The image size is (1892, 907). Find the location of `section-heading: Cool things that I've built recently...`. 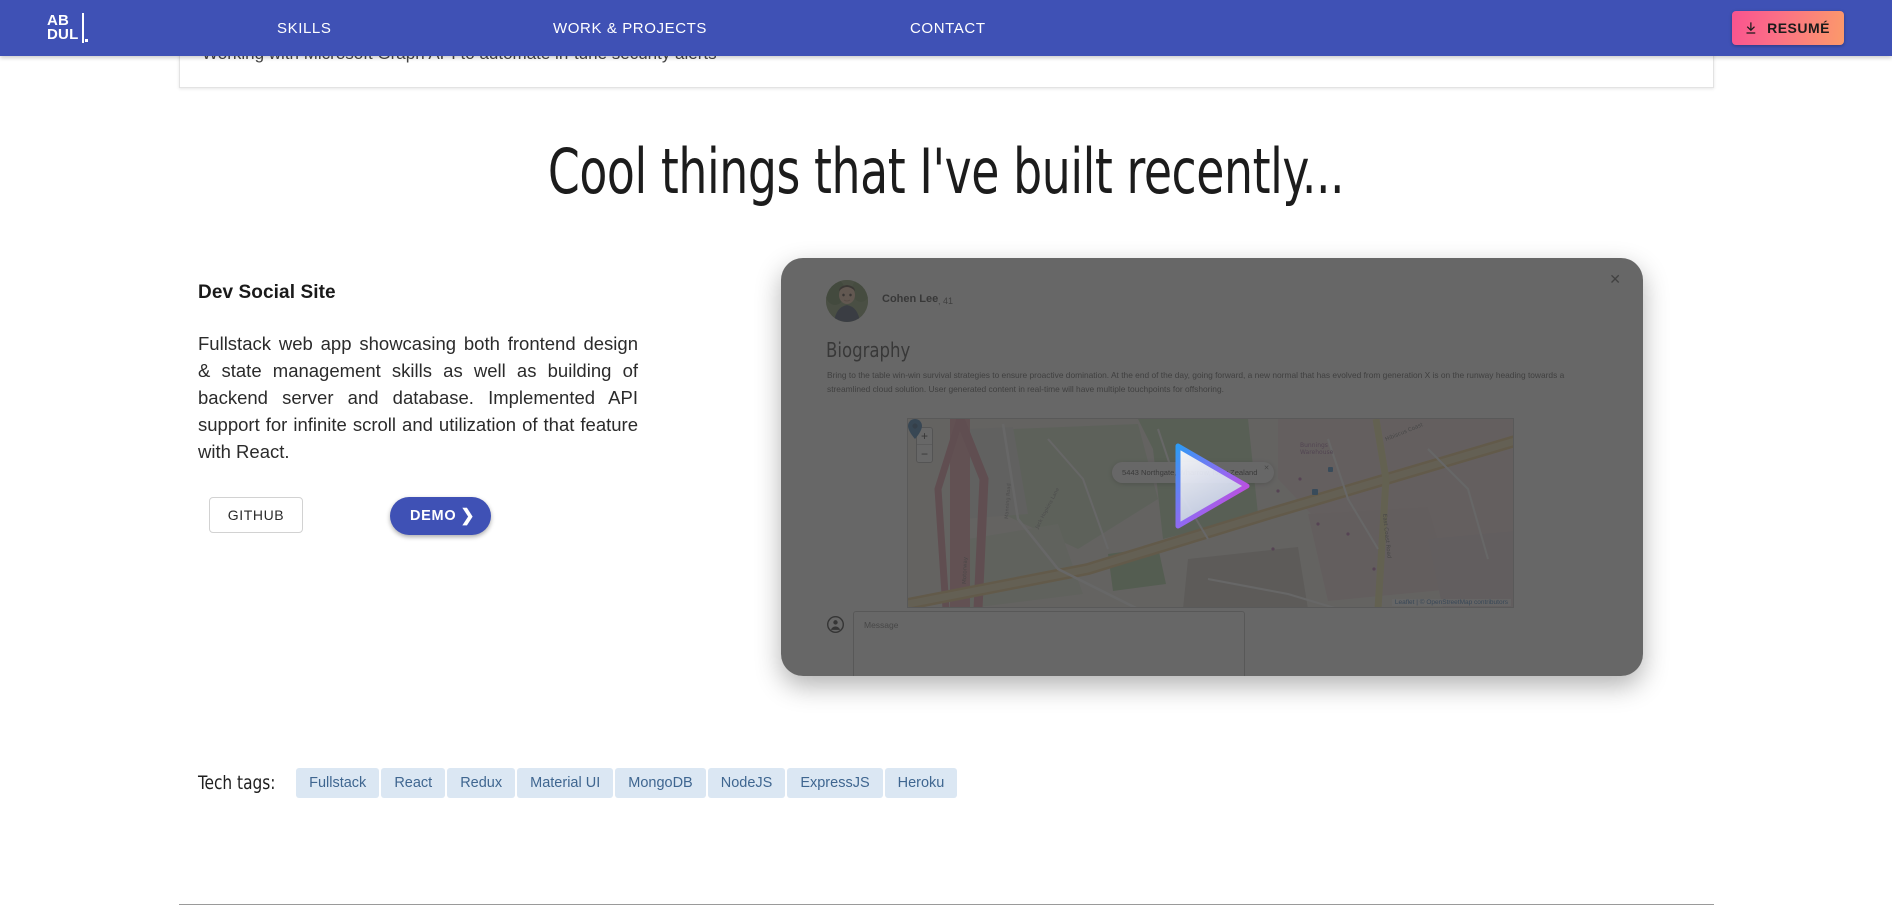

section-heading: Cool things that I've built recently... is located at coordinates (946, 171).